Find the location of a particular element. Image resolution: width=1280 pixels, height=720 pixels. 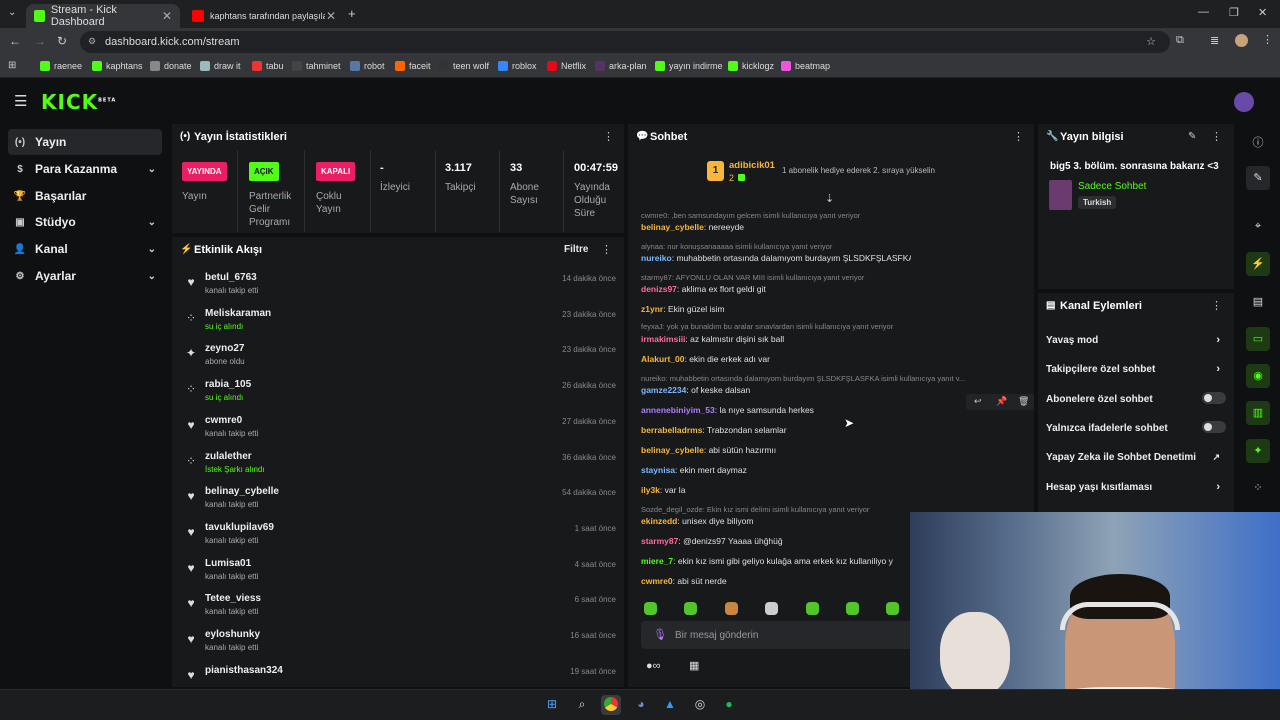

list-item: ⁘ Meliskaraman su iç alındı 23 dakika önce is located at coordinates (398, 324).